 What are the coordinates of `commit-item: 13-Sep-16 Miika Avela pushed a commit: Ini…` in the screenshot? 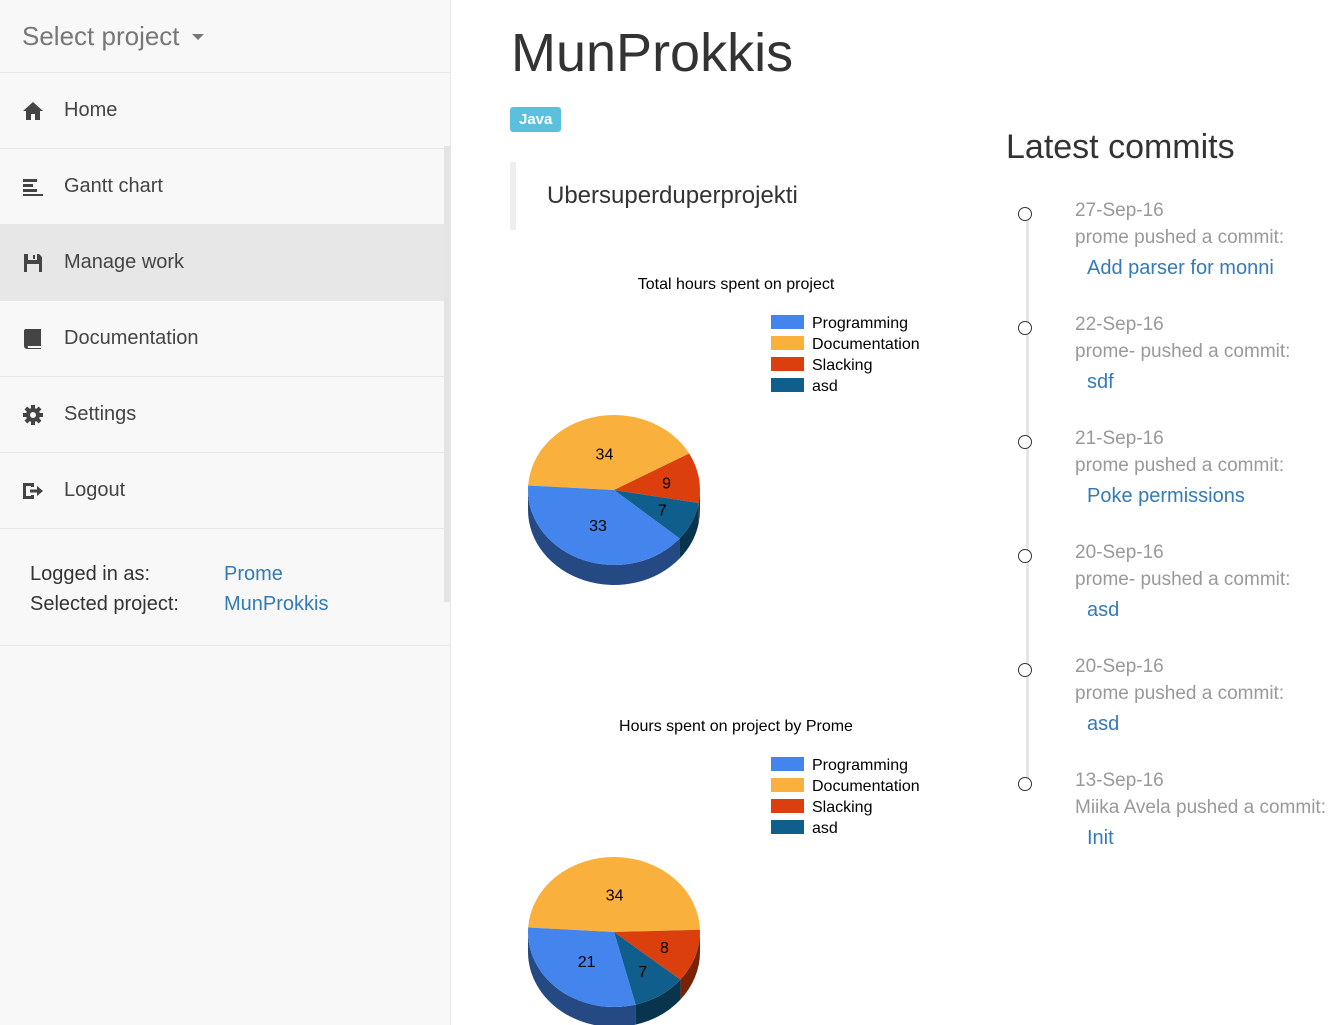 It's located at (1180, 827).